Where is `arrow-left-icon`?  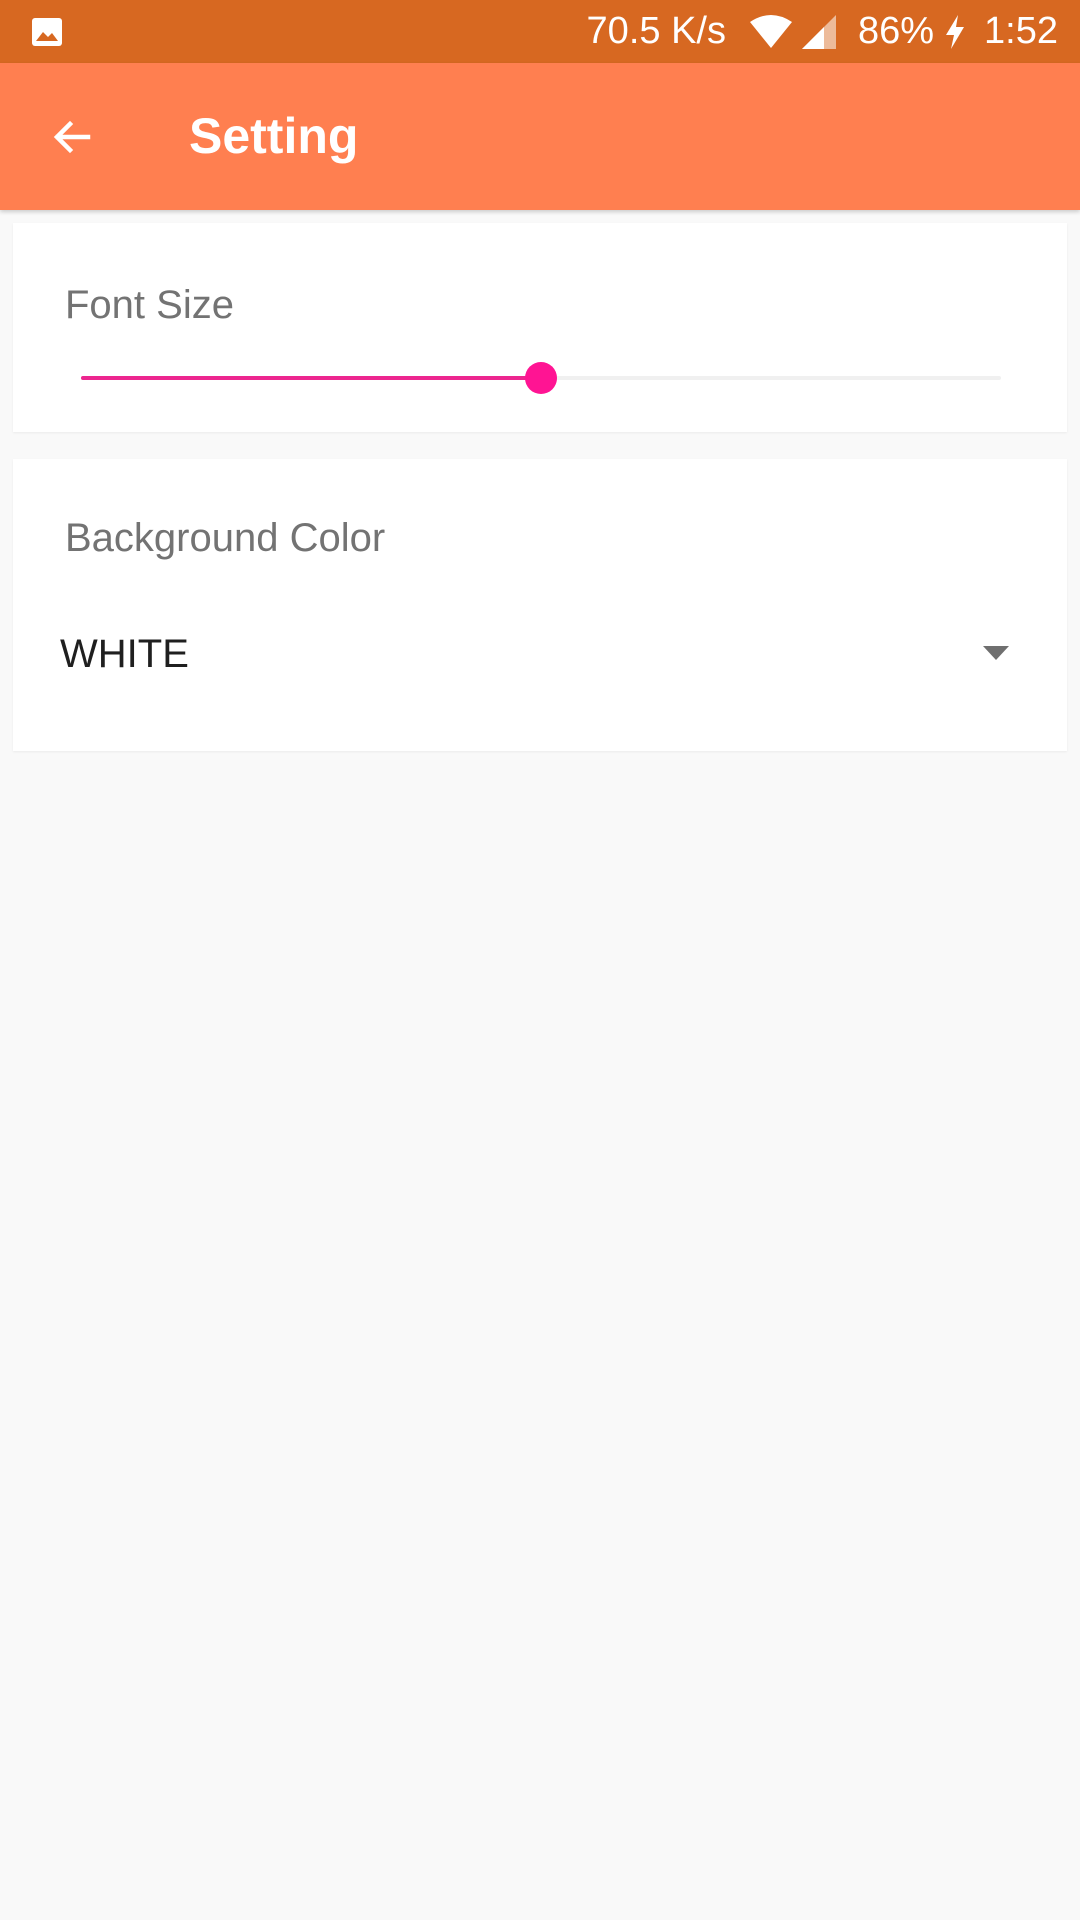
arrow-left-icon is located at coordinates (72, 137).